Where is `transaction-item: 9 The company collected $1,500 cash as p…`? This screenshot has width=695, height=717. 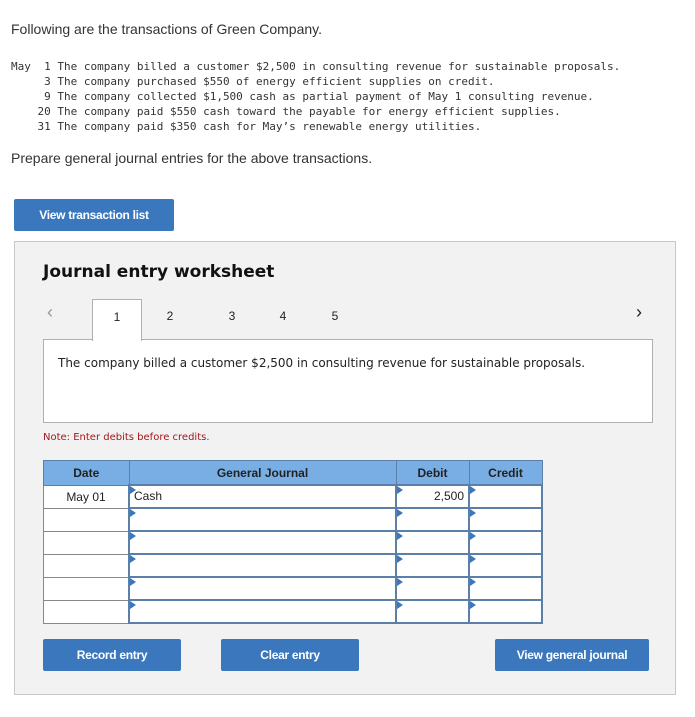
transaction-item: 9 The company collected $1,500 cash as p… is located at coordinates (315, 96).